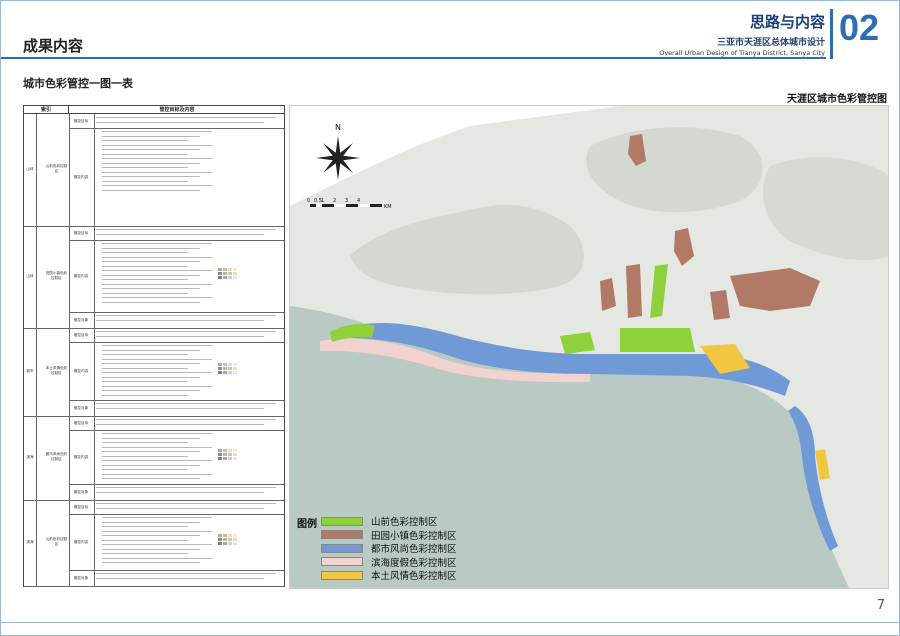  What do you see at coordinates (414, 549) in the screenshot?
I see `legend-label: 都市风尚色彩控制区` at bounding box center [414, 549].